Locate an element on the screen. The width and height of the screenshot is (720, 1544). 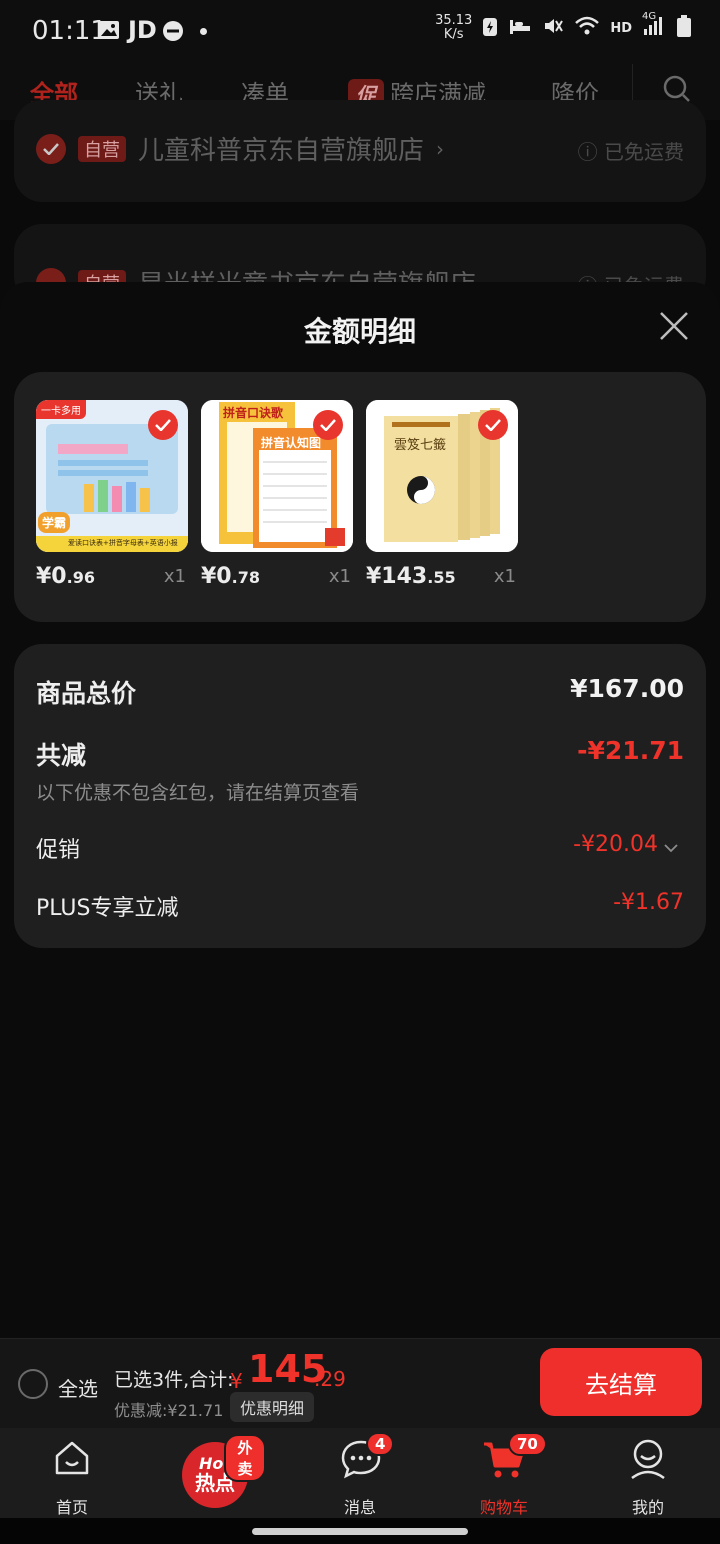
nav-badge: 70 is located at coordinates (527, 1444).